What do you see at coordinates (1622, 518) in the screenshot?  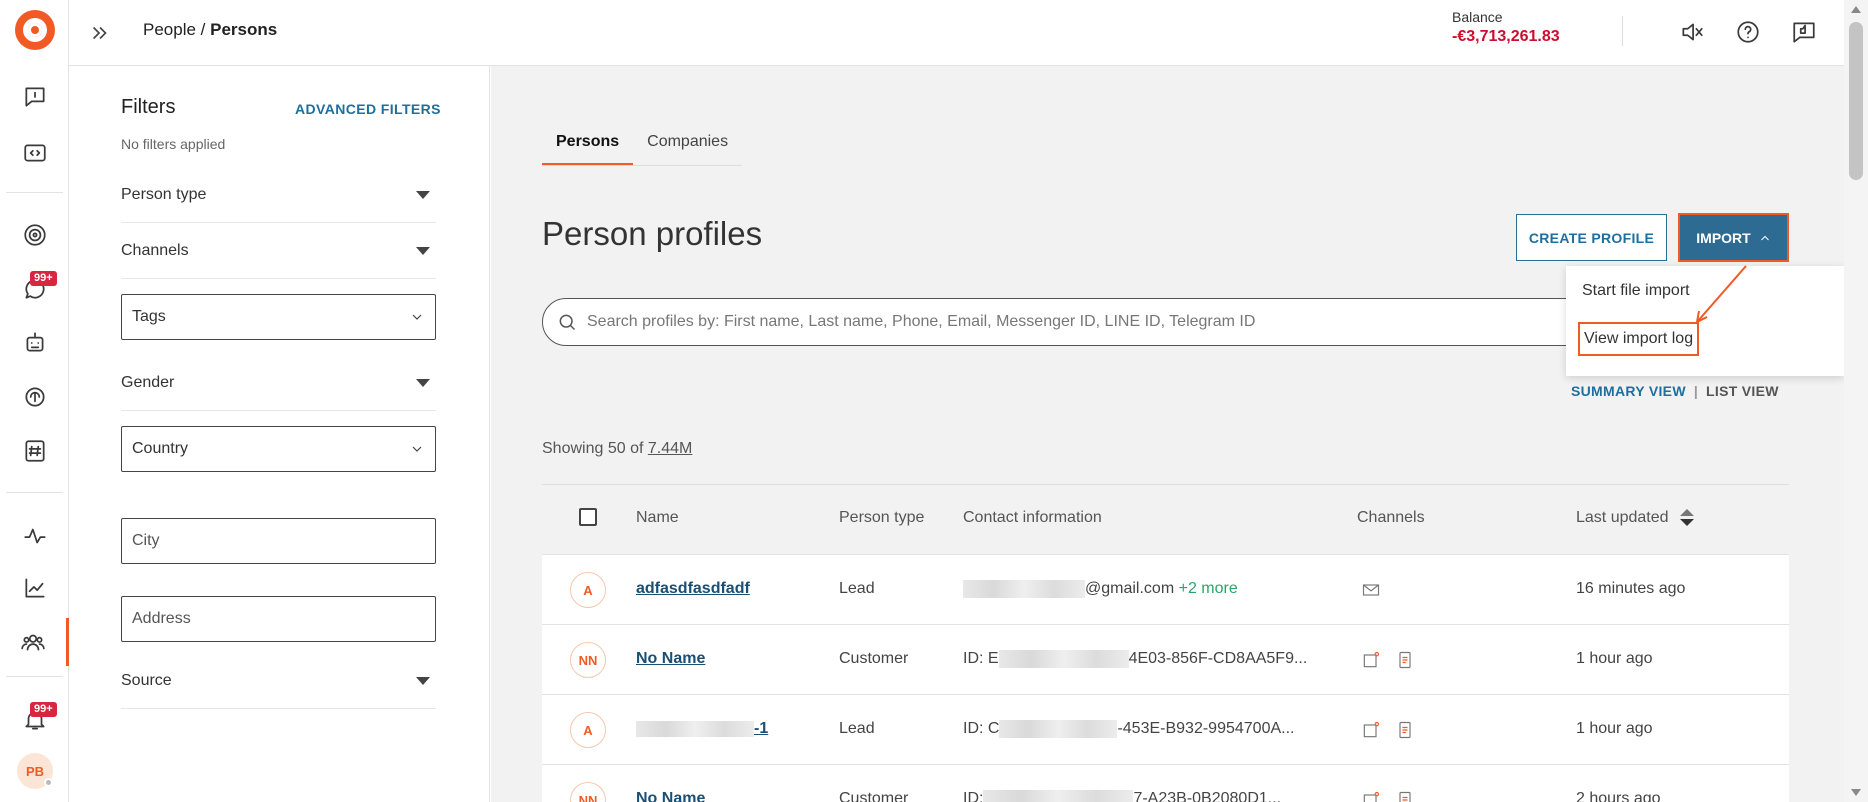 I see `header-last-updated: Last updated` at bounding box center [1622, 518].